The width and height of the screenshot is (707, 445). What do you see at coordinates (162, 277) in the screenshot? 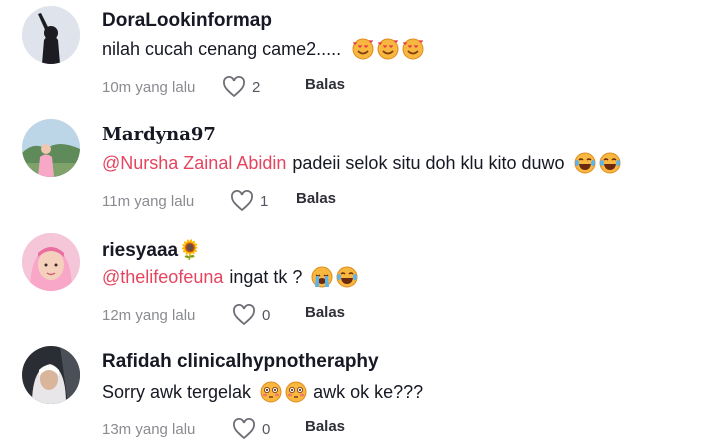
I see `comment-mention: @thelifeofeuna` at bounding box center [162, 277].